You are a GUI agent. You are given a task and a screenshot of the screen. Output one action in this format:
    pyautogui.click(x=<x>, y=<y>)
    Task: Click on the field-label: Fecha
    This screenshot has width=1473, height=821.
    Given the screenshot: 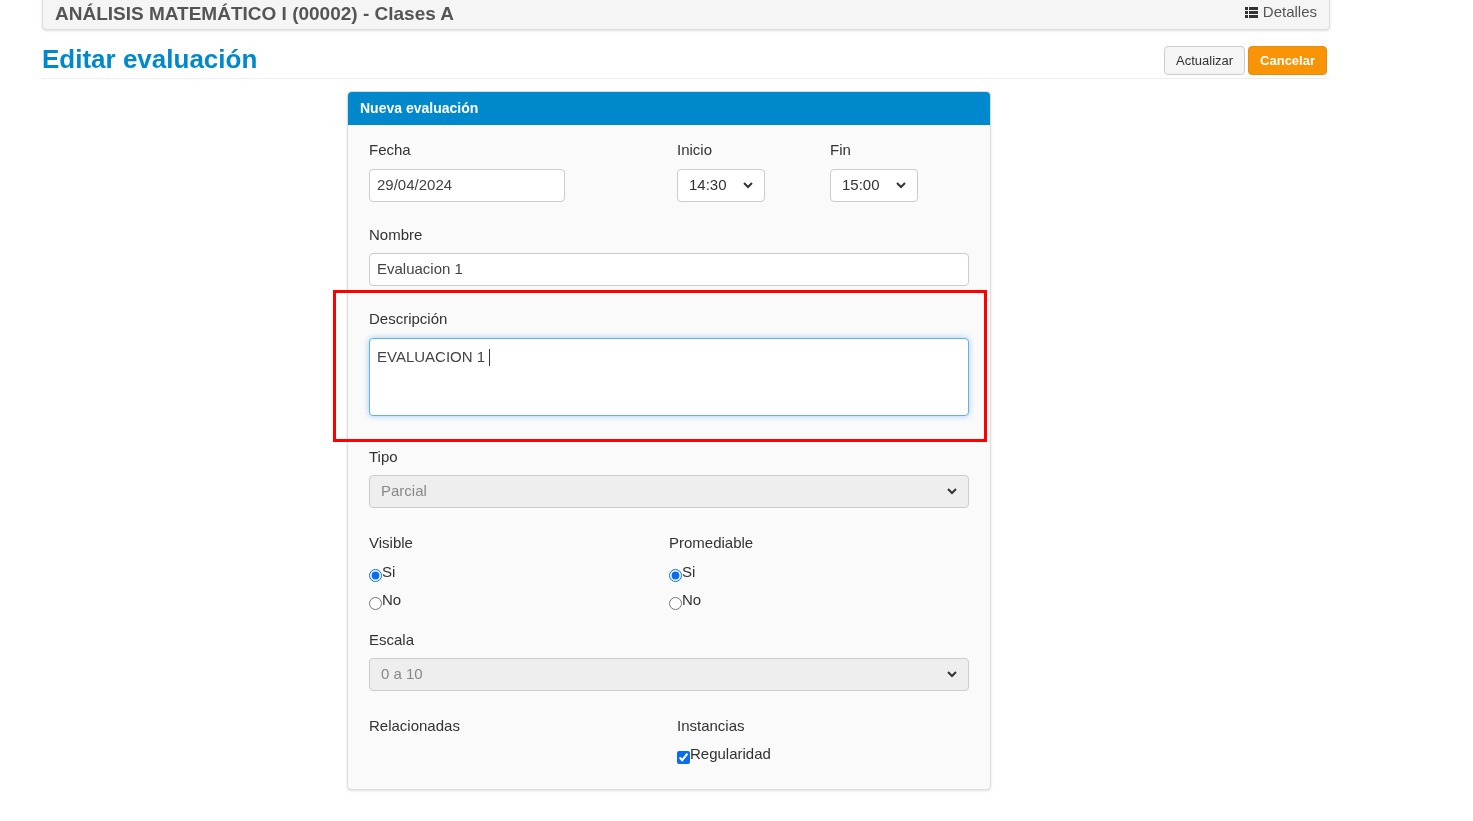 What is the action you would take?
    pyautogui.click(x=390, y=150)
    